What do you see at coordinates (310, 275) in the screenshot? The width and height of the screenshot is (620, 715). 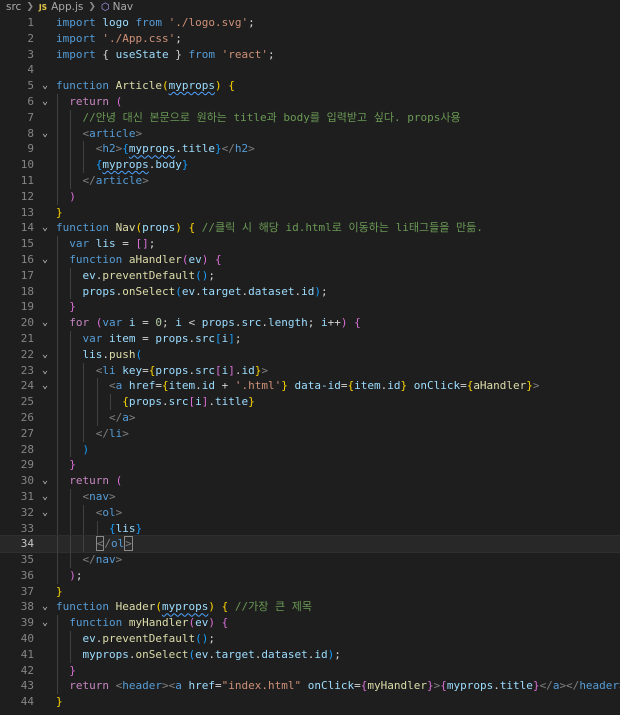 I see `code-line: 17 ev.preventDefault();` at bounding box center [310, 275].